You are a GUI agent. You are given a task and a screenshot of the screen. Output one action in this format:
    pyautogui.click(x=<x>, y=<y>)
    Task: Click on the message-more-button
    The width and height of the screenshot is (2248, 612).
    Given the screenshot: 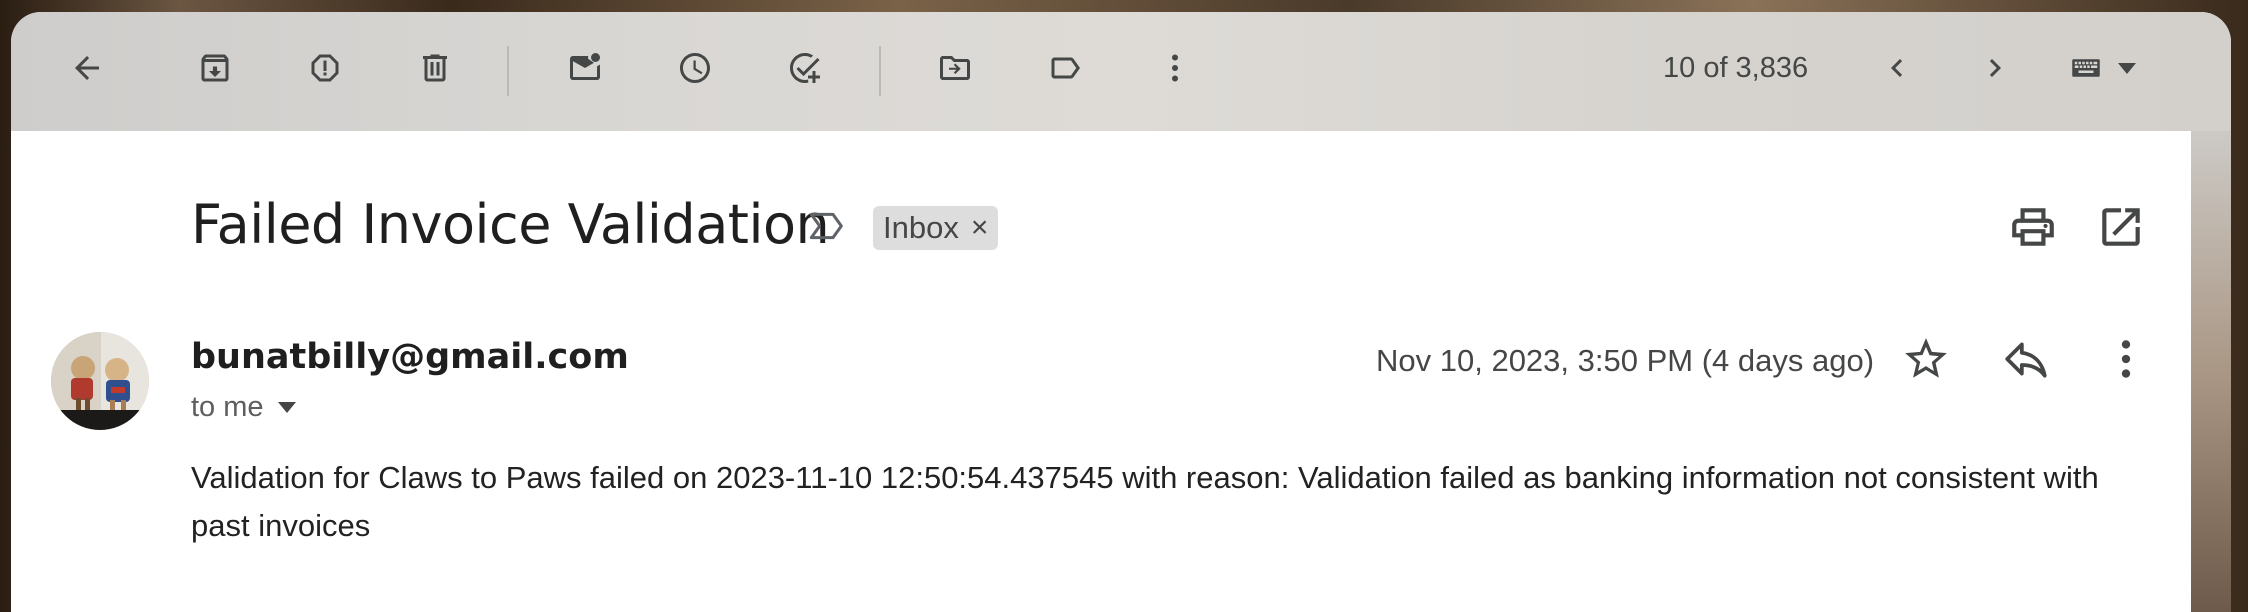 What is the action you would take?
    pyautogui.click(x=2126, y=359)
    